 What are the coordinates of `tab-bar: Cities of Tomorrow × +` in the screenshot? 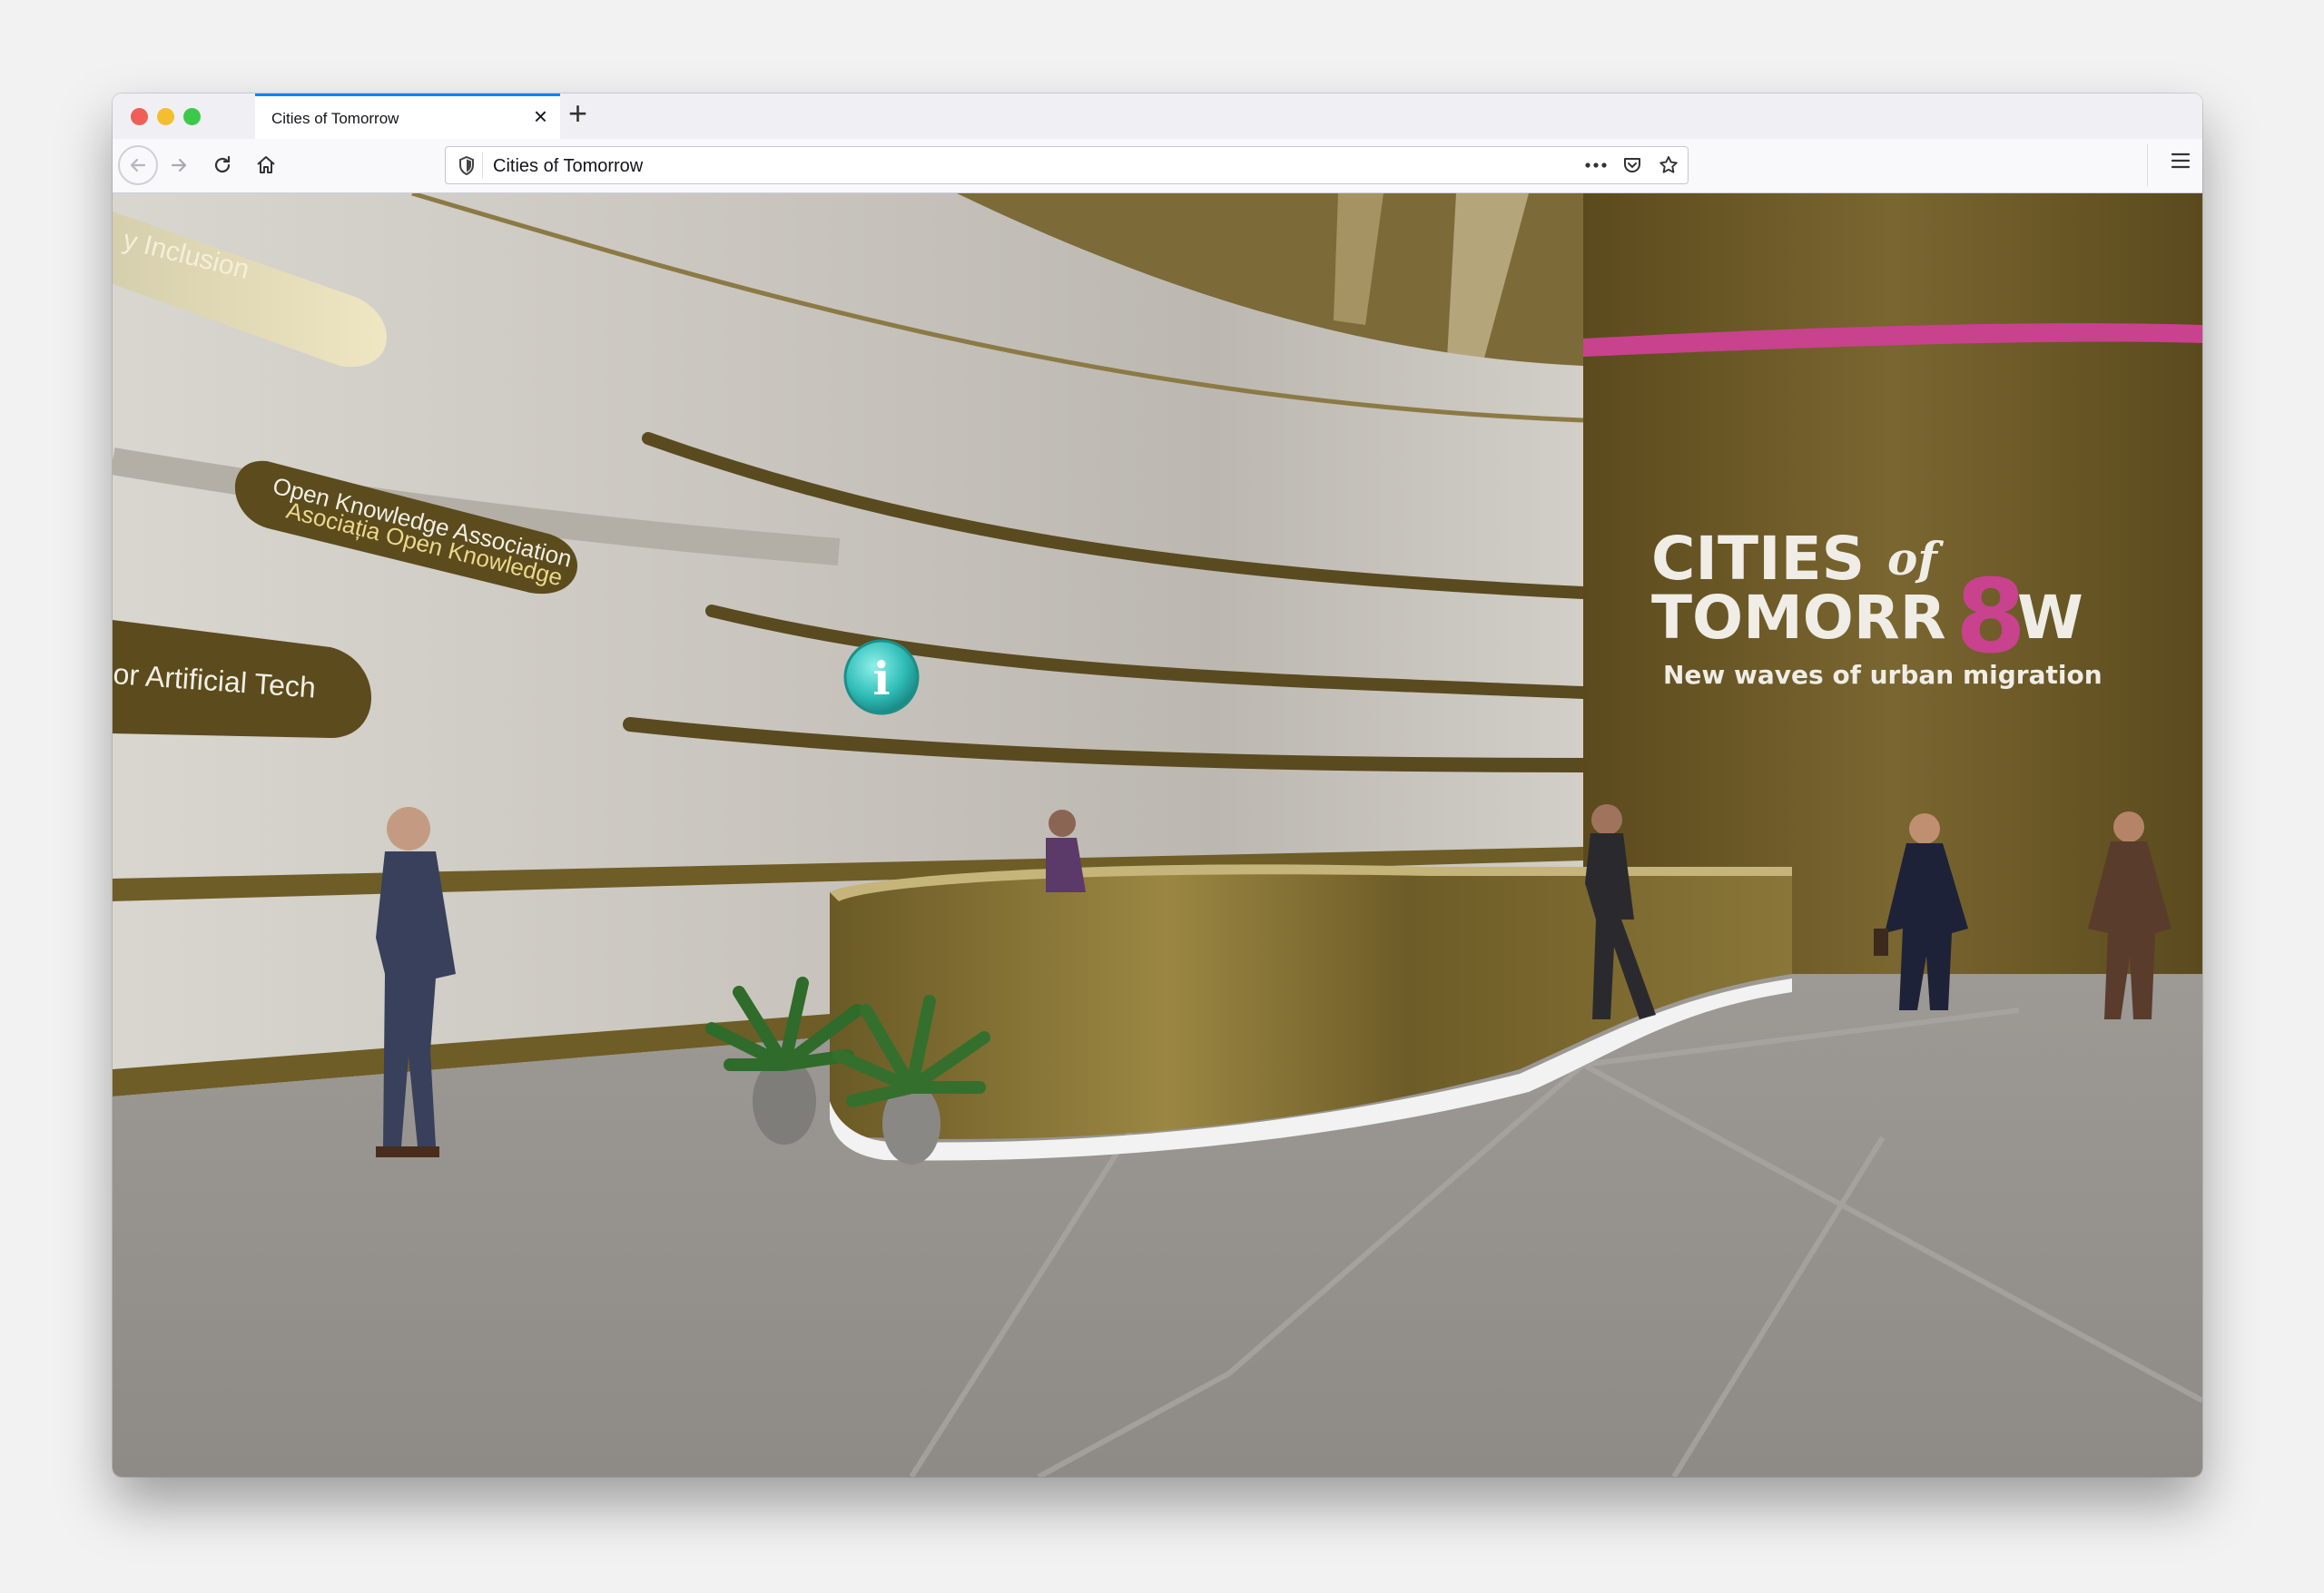 It's located at (1157, 116).